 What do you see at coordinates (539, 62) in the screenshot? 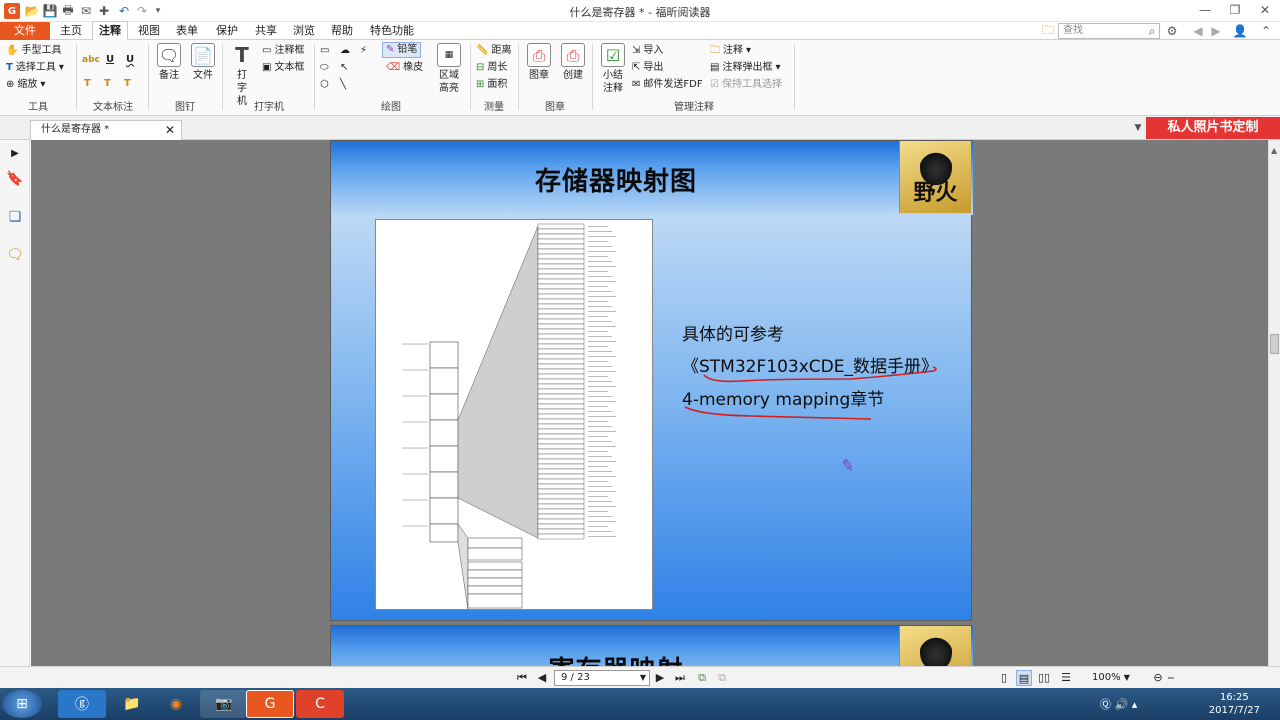
I see `stamp-button: ⎙ 图章` at bounding box center [539, 62].